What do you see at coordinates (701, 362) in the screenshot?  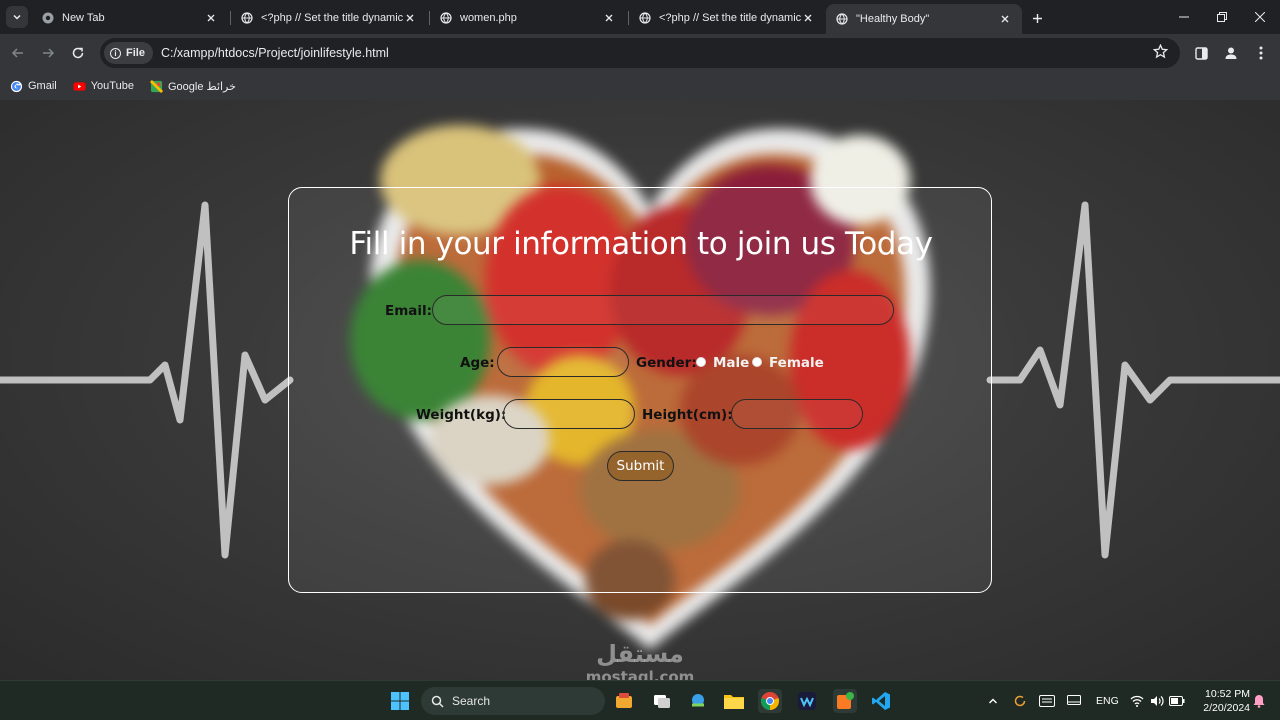 I see `gender-male-radio` at bounding box center [701, 362].